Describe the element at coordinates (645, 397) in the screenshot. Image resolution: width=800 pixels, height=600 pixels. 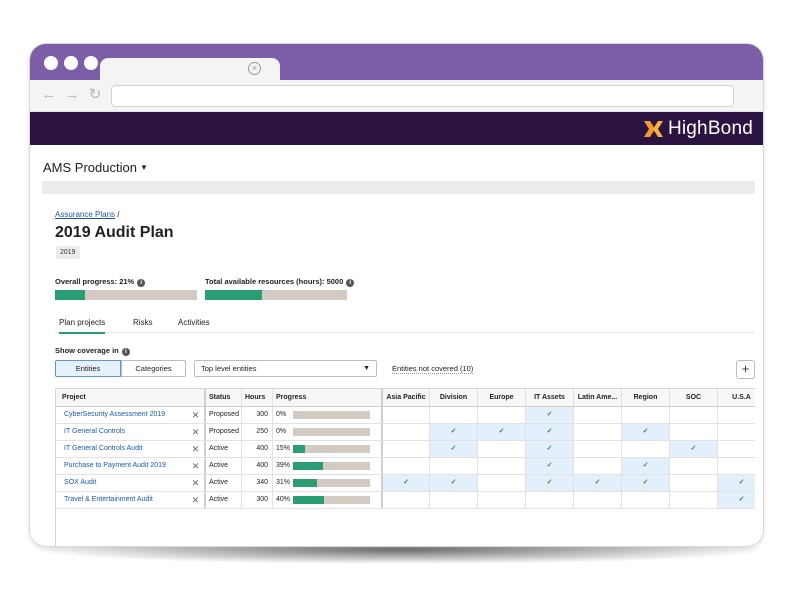
I see `column-header-entity: Region` at that location.